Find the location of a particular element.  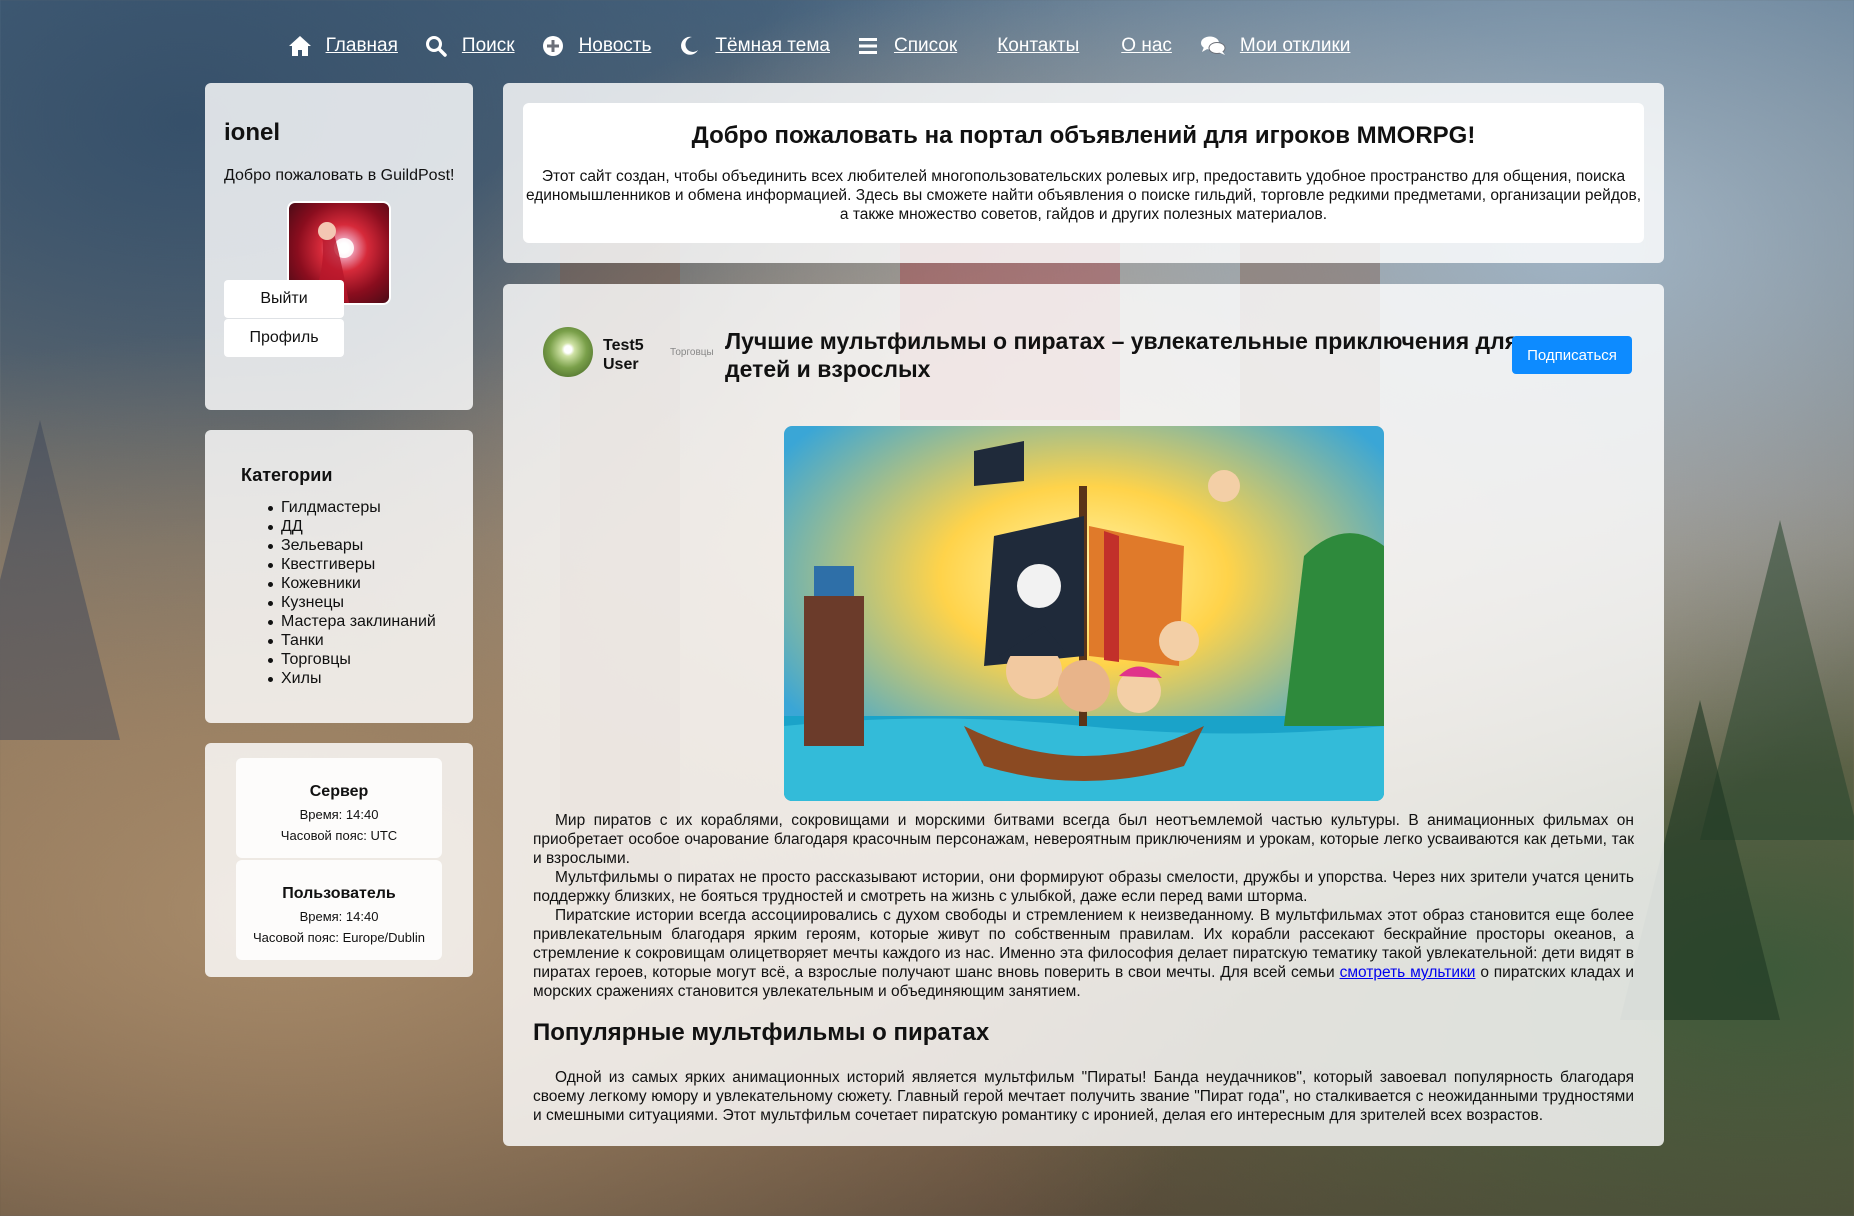

category-item: Зельевары is located at coordinates (352, 545).